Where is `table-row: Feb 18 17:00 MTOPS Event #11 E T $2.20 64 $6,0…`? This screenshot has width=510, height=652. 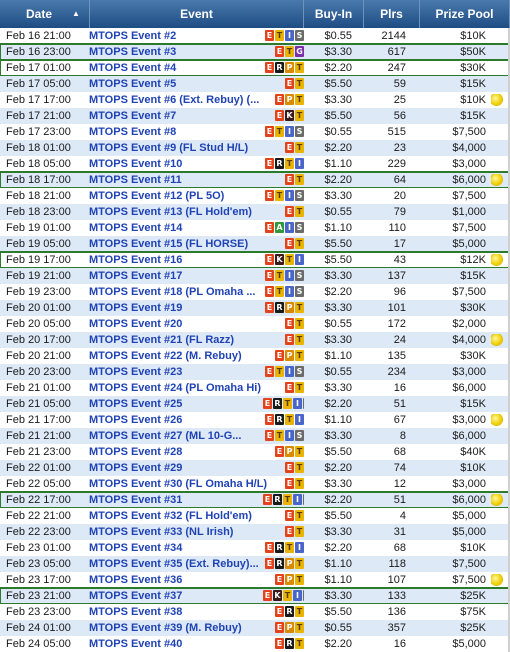
table-row: Feb 18 17:00 MTOPS Event #11 E T $2.20 64 $6,0… is located at coordinates (255, 180).